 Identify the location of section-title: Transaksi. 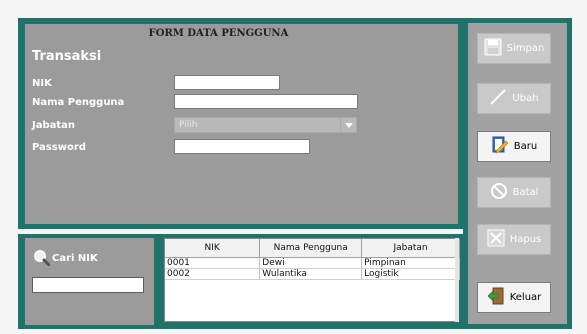
(67, 56).